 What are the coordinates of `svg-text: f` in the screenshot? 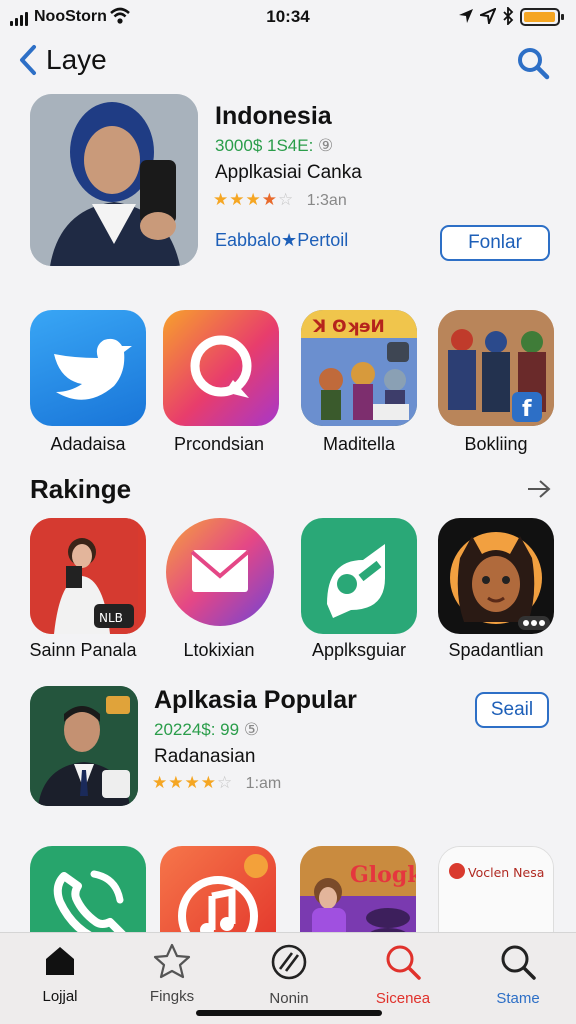 It's located at (527, 409).